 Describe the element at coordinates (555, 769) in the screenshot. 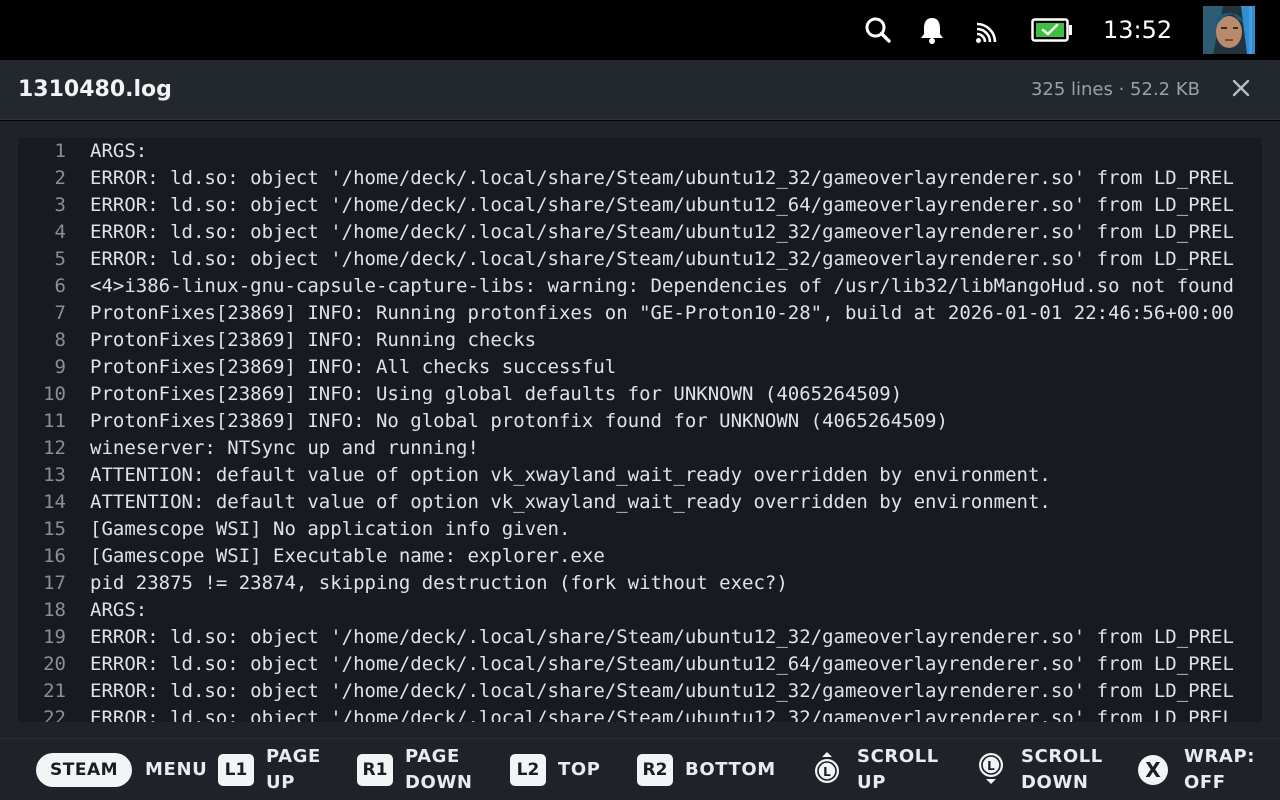

I see `hint-top: L2 TOP` at that location.